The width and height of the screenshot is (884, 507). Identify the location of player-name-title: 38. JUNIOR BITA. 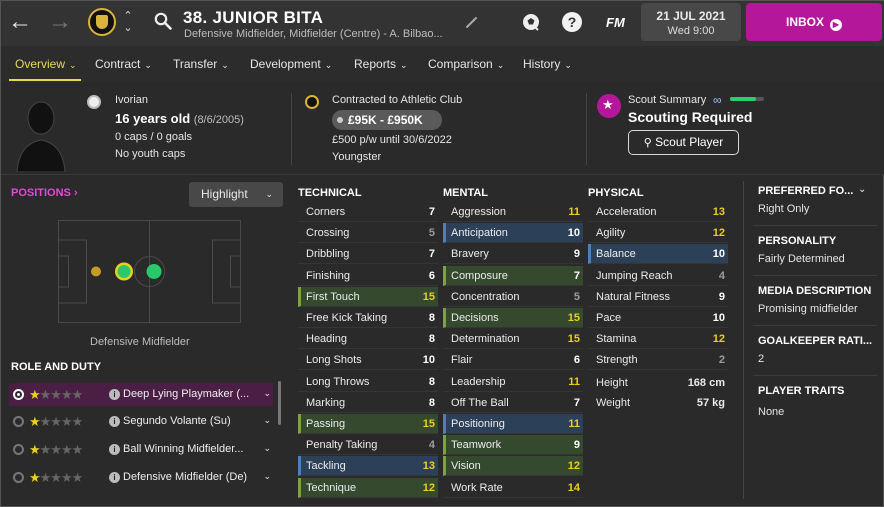
(253, 17).